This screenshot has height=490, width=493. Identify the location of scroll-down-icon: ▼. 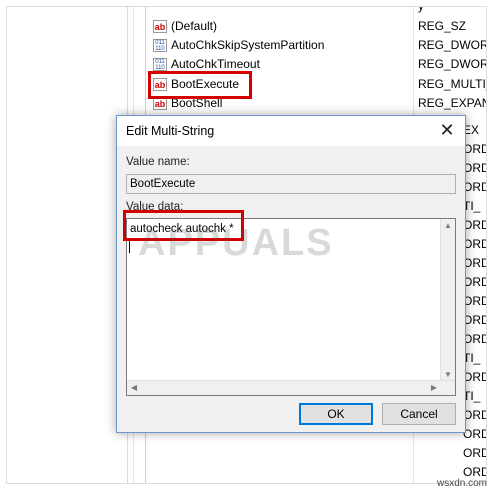
(448, 374).